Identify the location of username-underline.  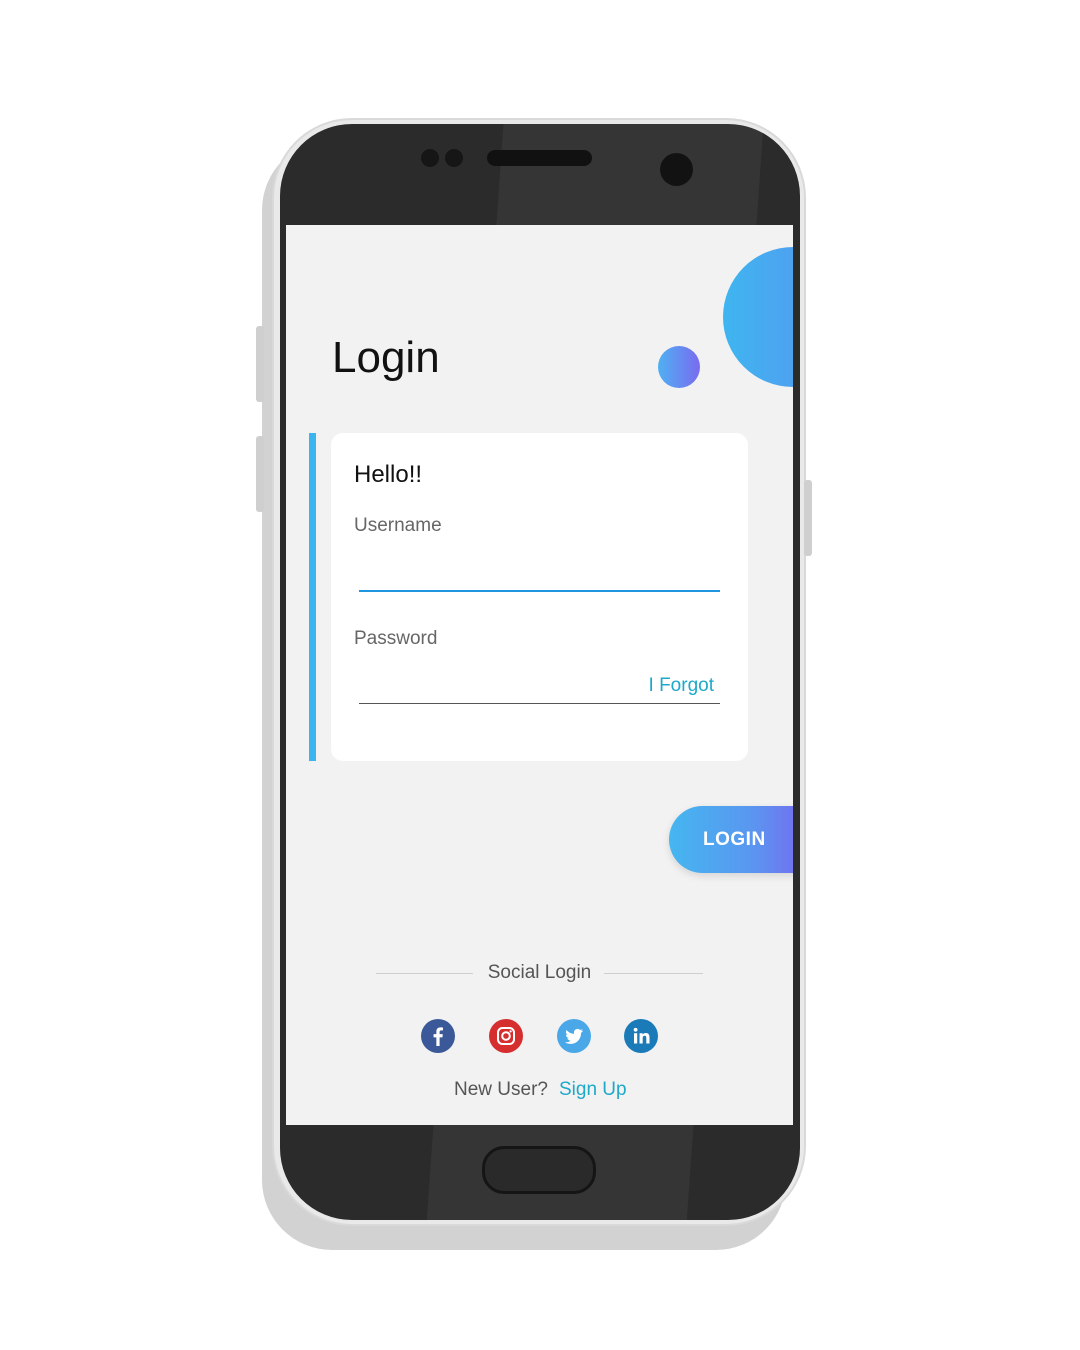
(539, 591).